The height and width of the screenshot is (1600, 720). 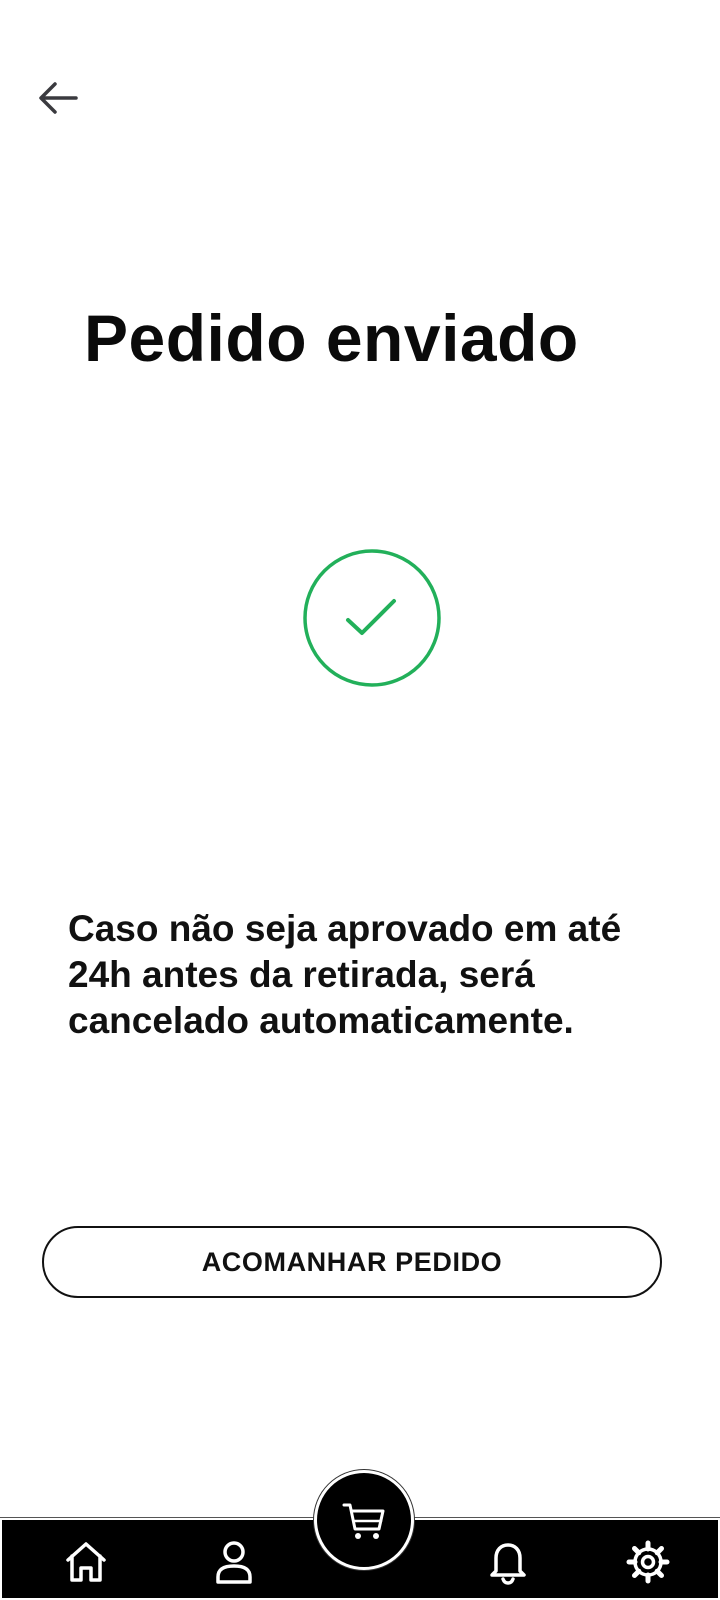 I want to click on arrow-left-icon, so click(x=58, y=98).